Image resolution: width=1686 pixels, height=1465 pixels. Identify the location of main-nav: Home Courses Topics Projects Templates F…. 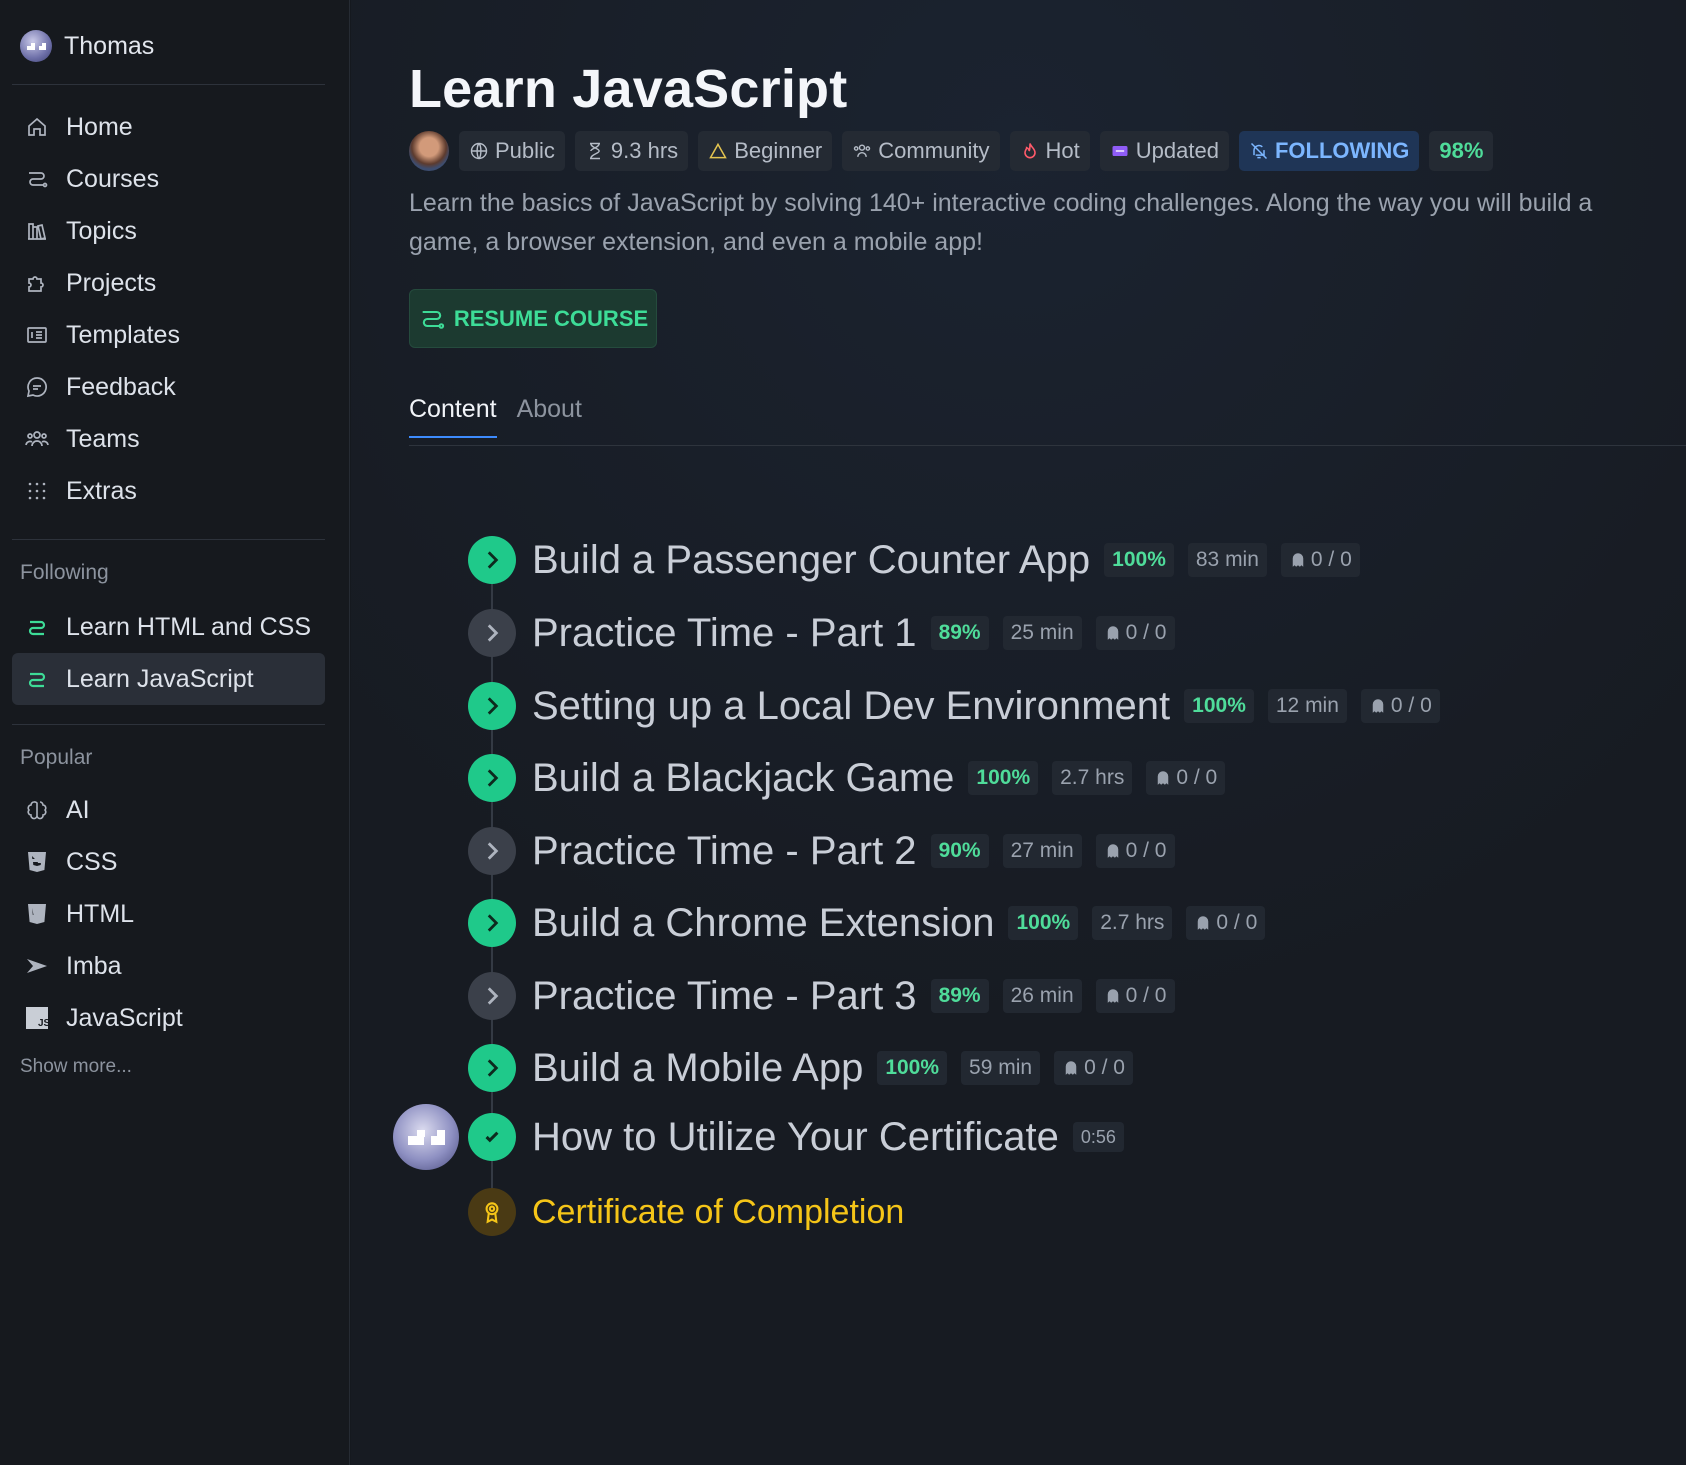
(168, 309).